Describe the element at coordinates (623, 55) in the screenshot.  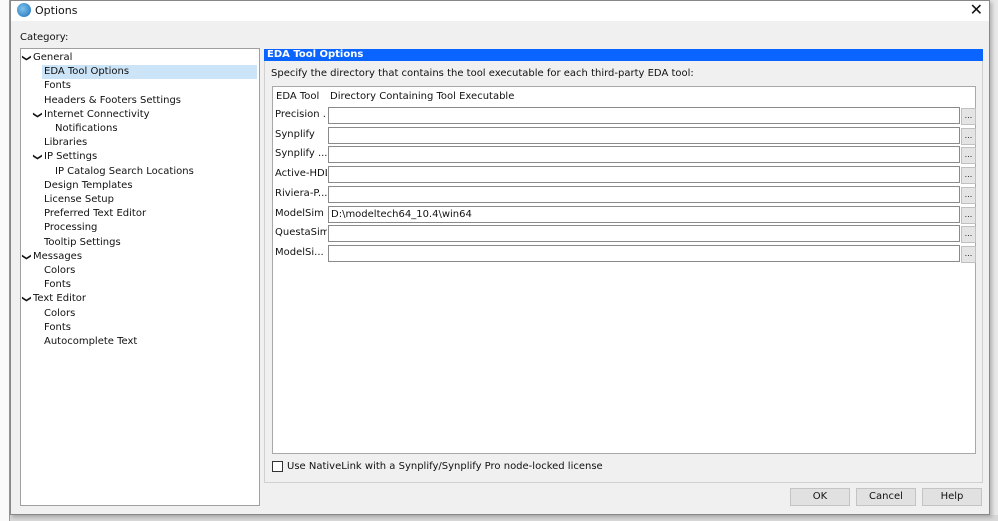
I see `panel-header: EDA Tool Options` at that location.